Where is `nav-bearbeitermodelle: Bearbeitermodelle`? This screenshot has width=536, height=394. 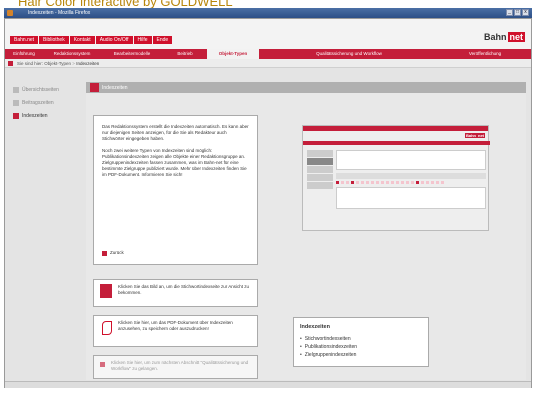 nav-bearbeitermodelle: Bearbeitermodelle is located at coordinates (132, 54).